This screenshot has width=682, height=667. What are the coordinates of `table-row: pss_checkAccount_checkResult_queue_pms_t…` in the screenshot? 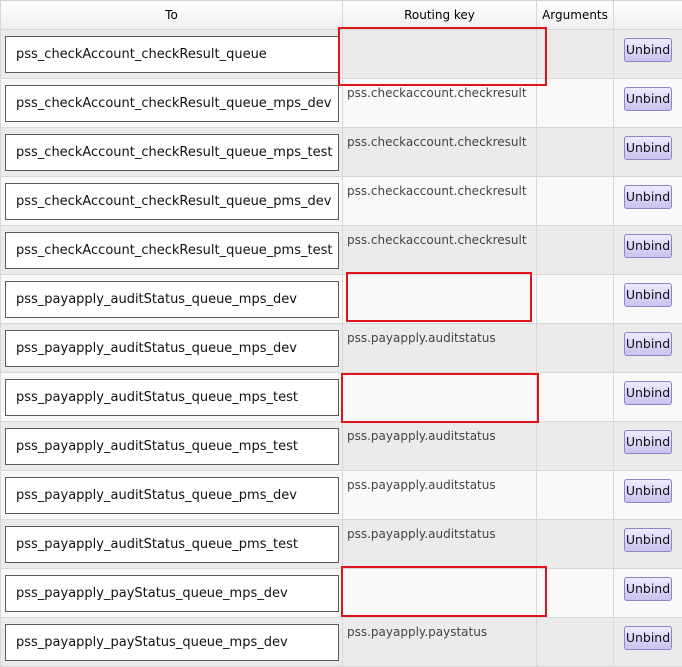 It's located at (341, 250).